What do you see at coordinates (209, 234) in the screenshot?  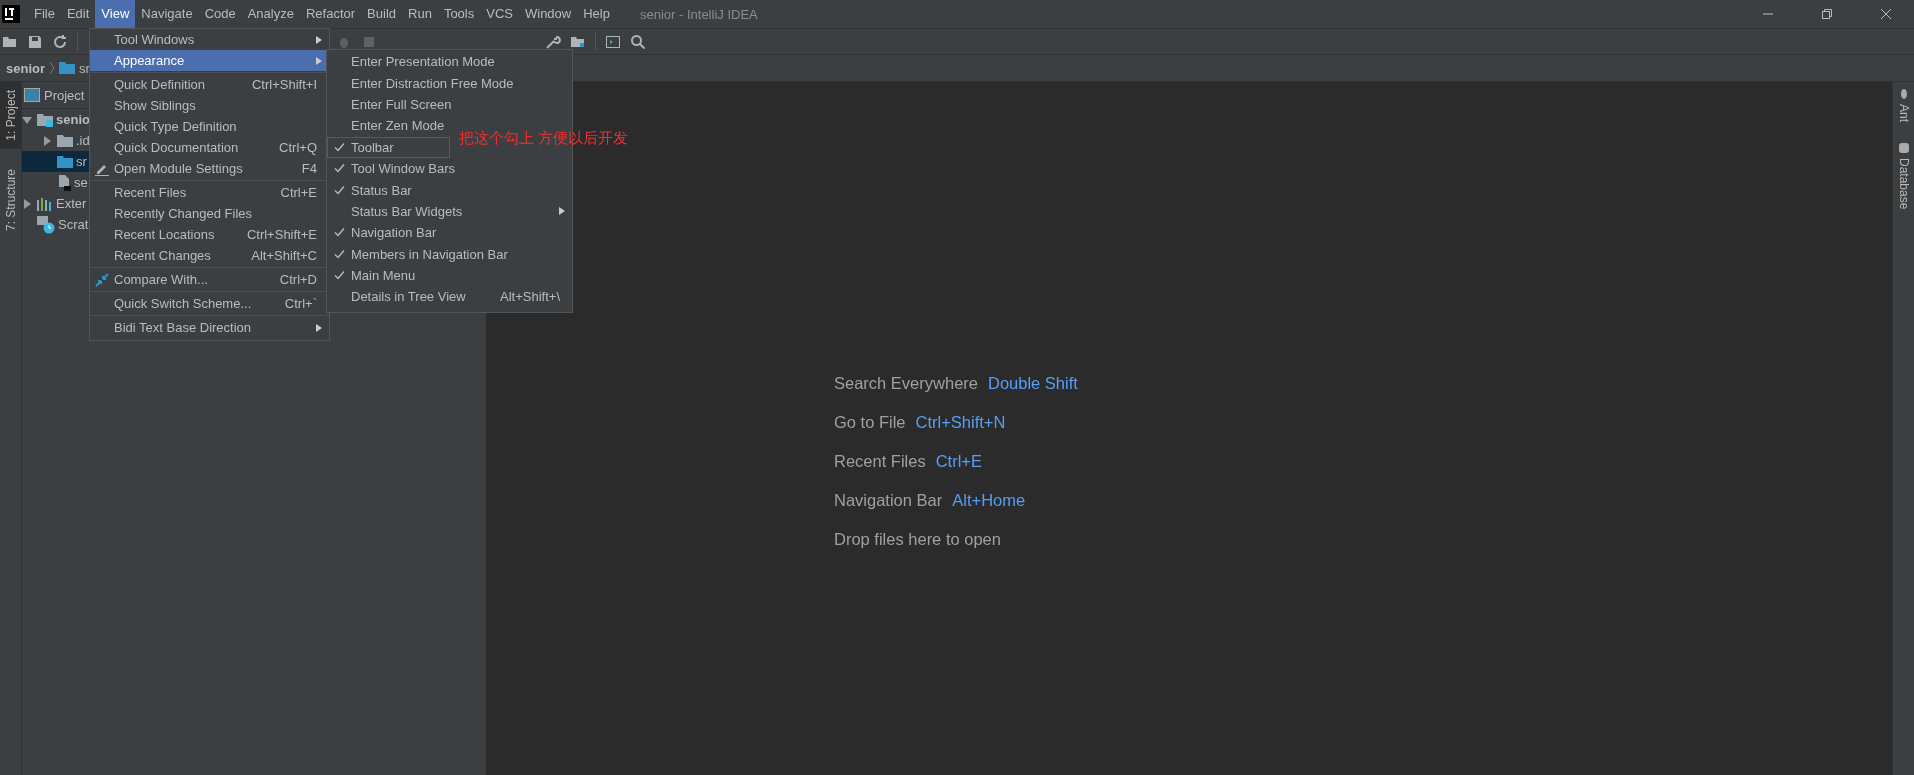 I see `menu-item: Recent Locations Ctrl+Shift+E` at bounding box center [209, 234].